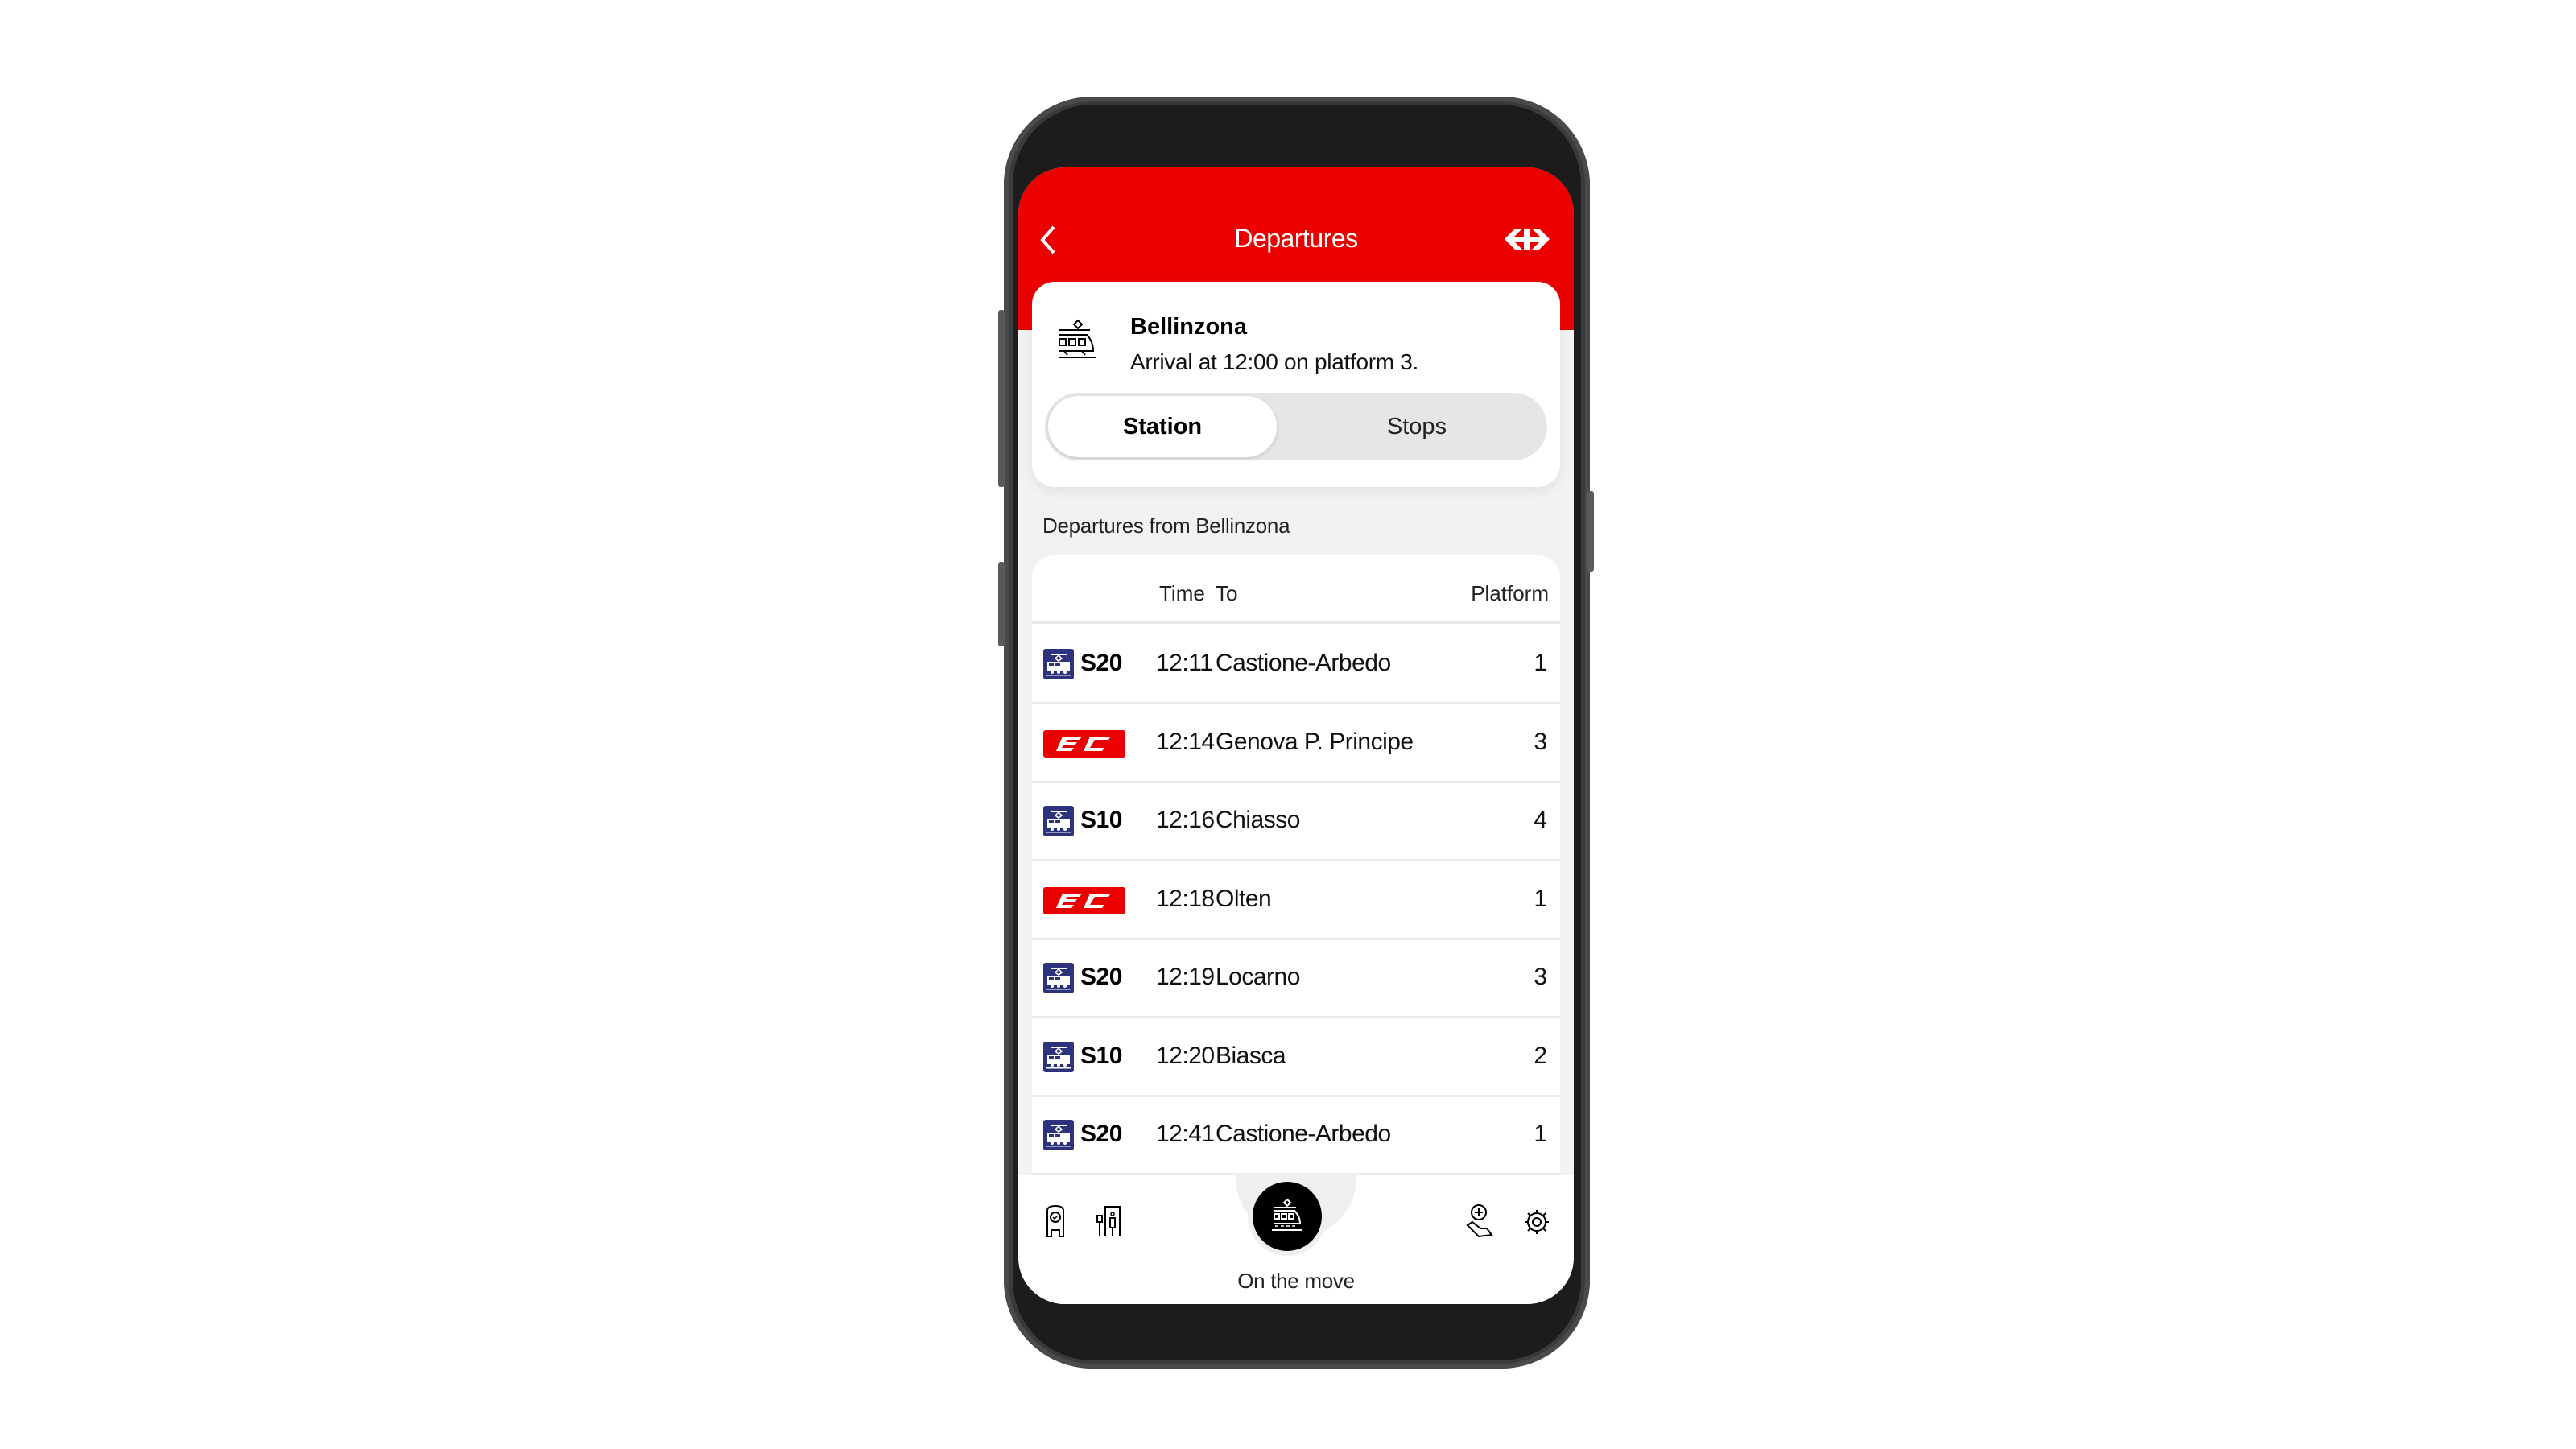 This screenshot has width=2576, height=1449. I want to click on nav-item-platform, so click(1110, 1222).